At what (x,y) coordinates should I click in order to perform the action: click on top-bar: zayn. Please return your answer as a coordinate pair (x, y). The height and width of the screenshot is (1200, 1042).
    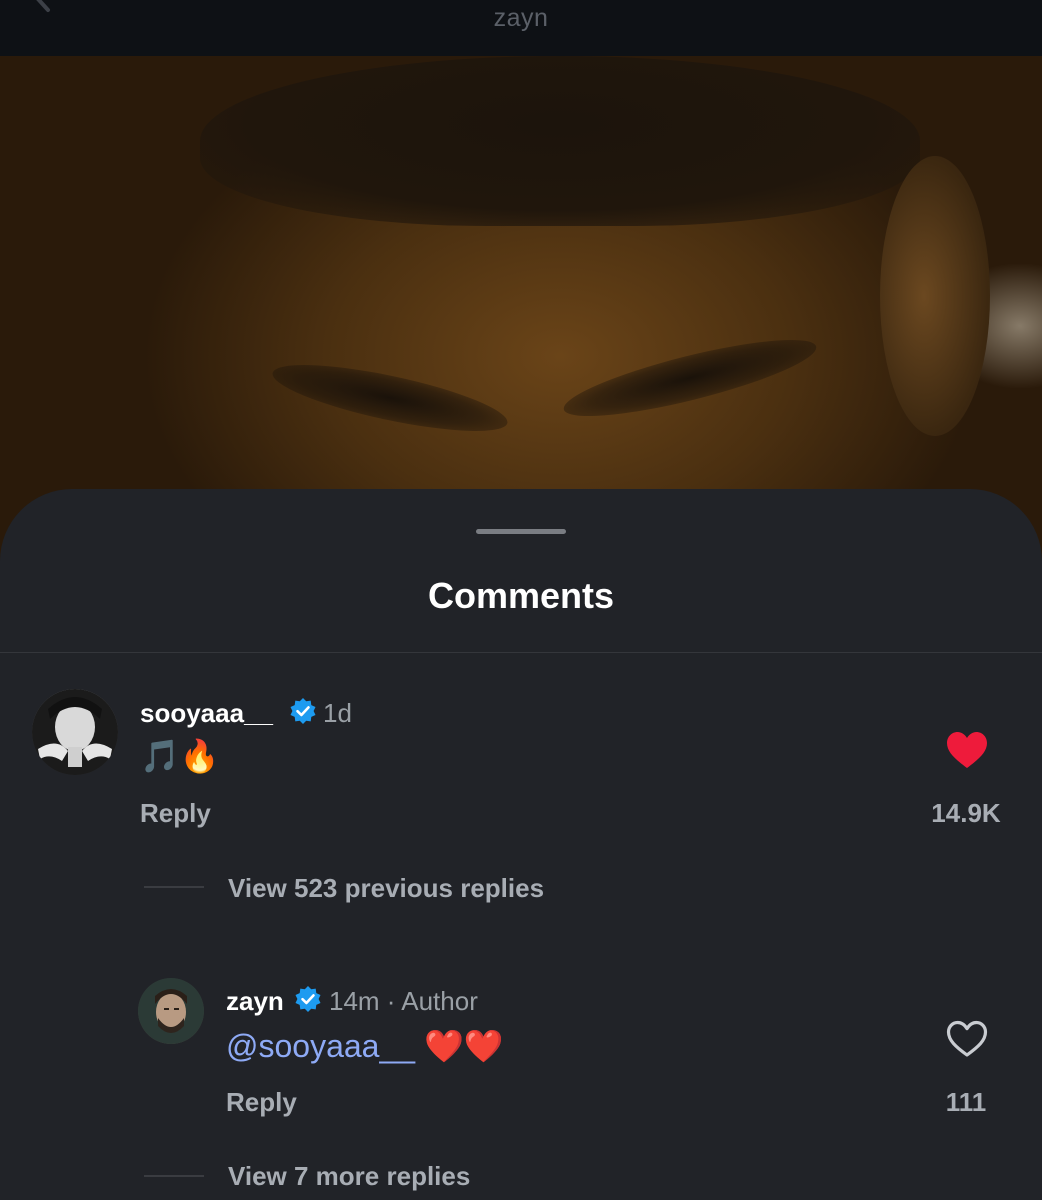
    Looking at the image, I should click on (521, 28).